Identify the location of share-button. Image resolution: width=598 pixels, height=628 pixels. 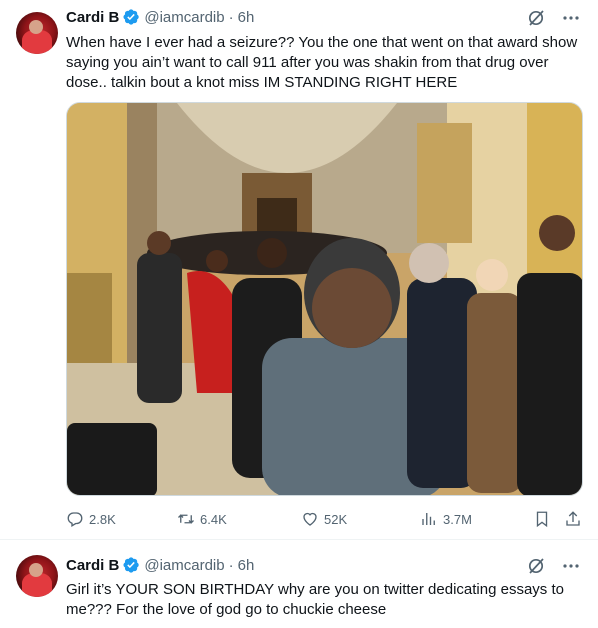
(573, 519).